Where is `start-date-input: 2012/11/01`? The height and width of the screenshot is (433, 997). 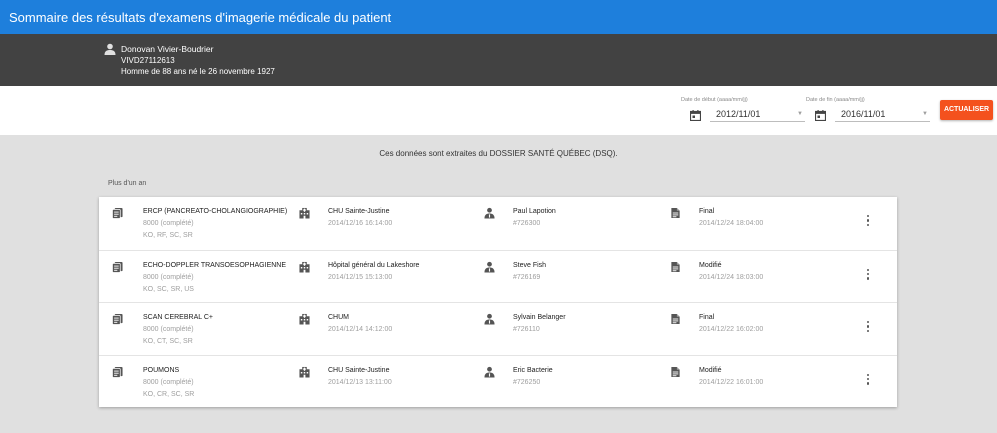 start-date-input: 2012/11/01 is located at coordinates (738, 114).